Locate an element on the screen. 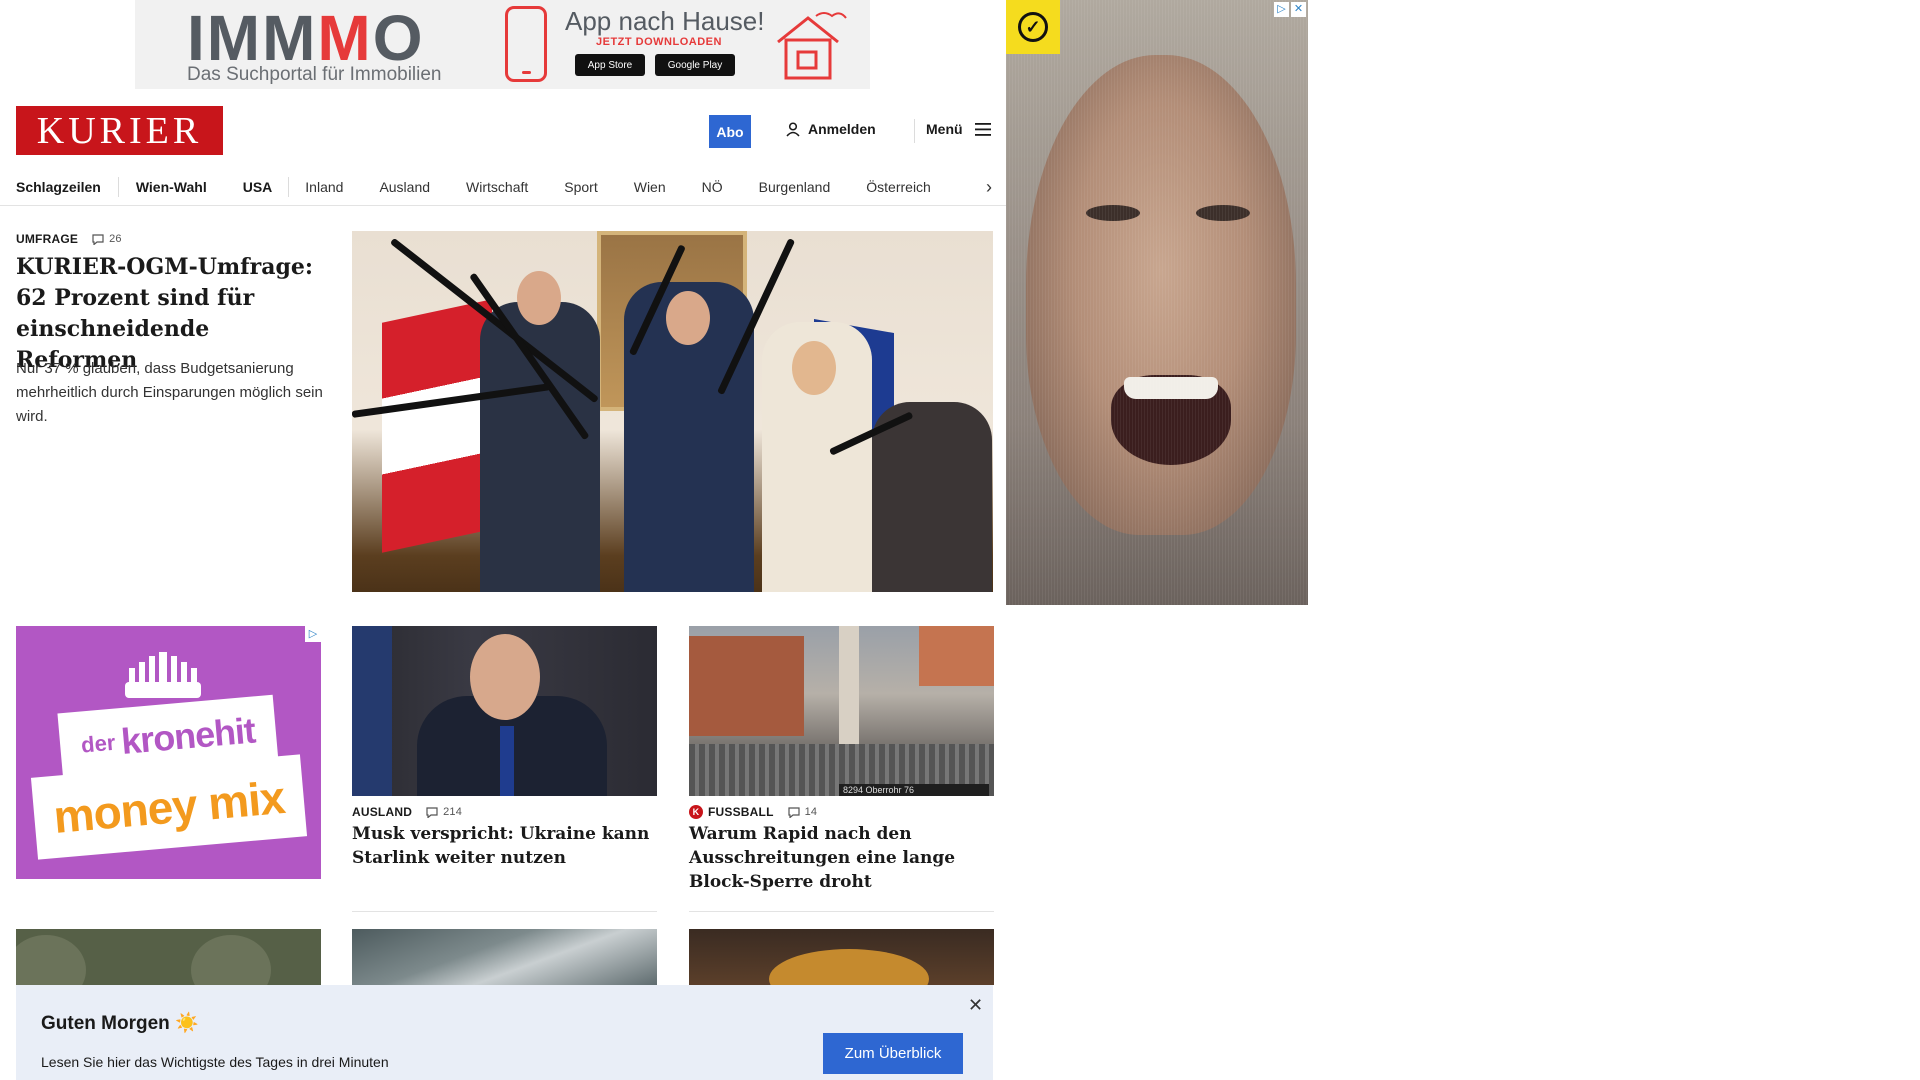  musk-comment-count: 214 is located at coordinates (453, 812).